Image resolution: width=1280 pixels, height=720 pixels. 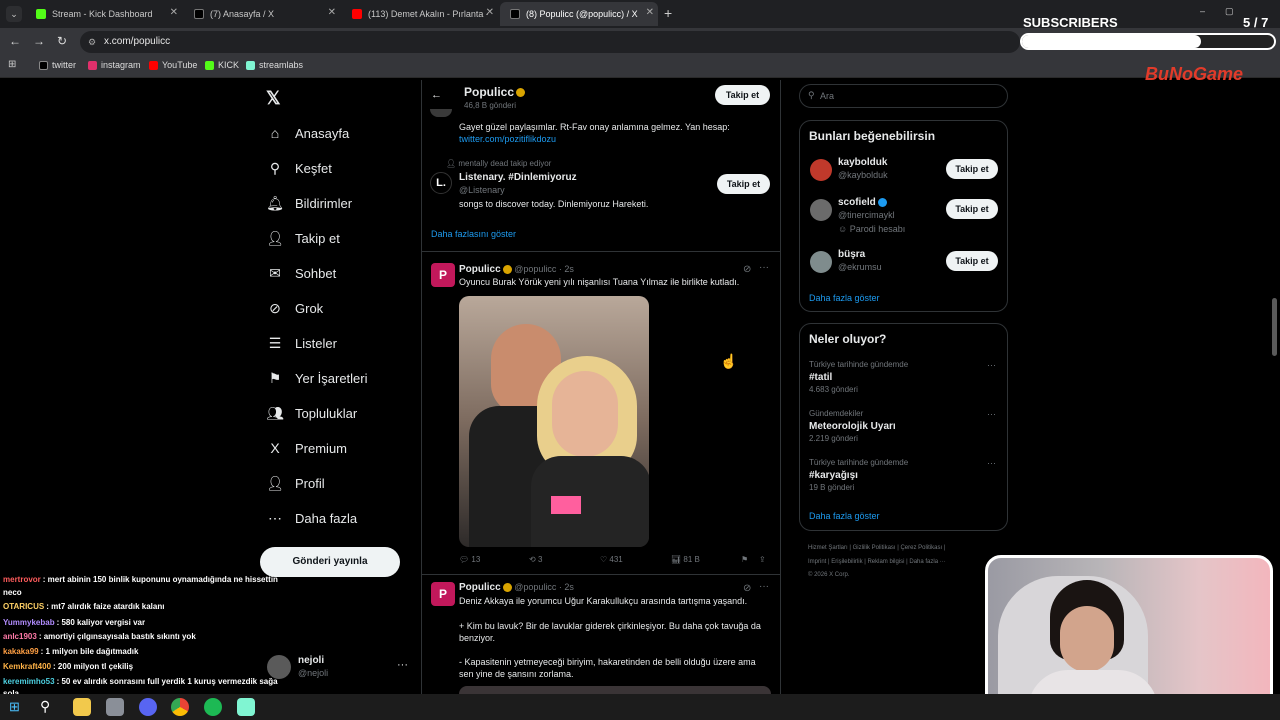 What do you see at coordinates (14, 707) in the screenshot?
I see `windows-start-icon: ⊞` at bounding box center [14, 707].